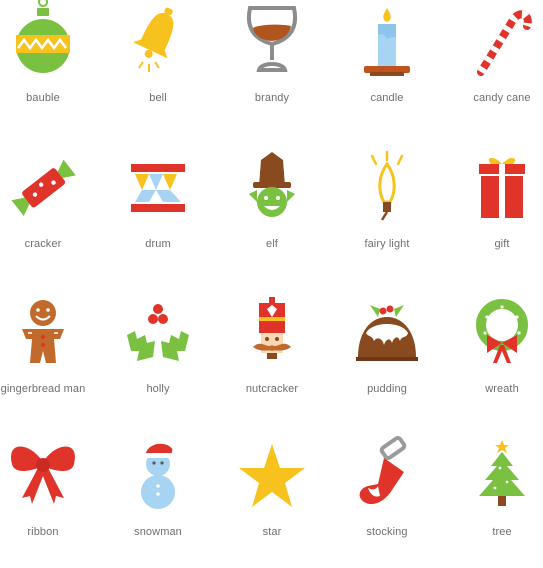  What do you see at coordinates (158, 532) in the screenshot?
I see `icon-label: snowman` at bounding box center [158, 532].